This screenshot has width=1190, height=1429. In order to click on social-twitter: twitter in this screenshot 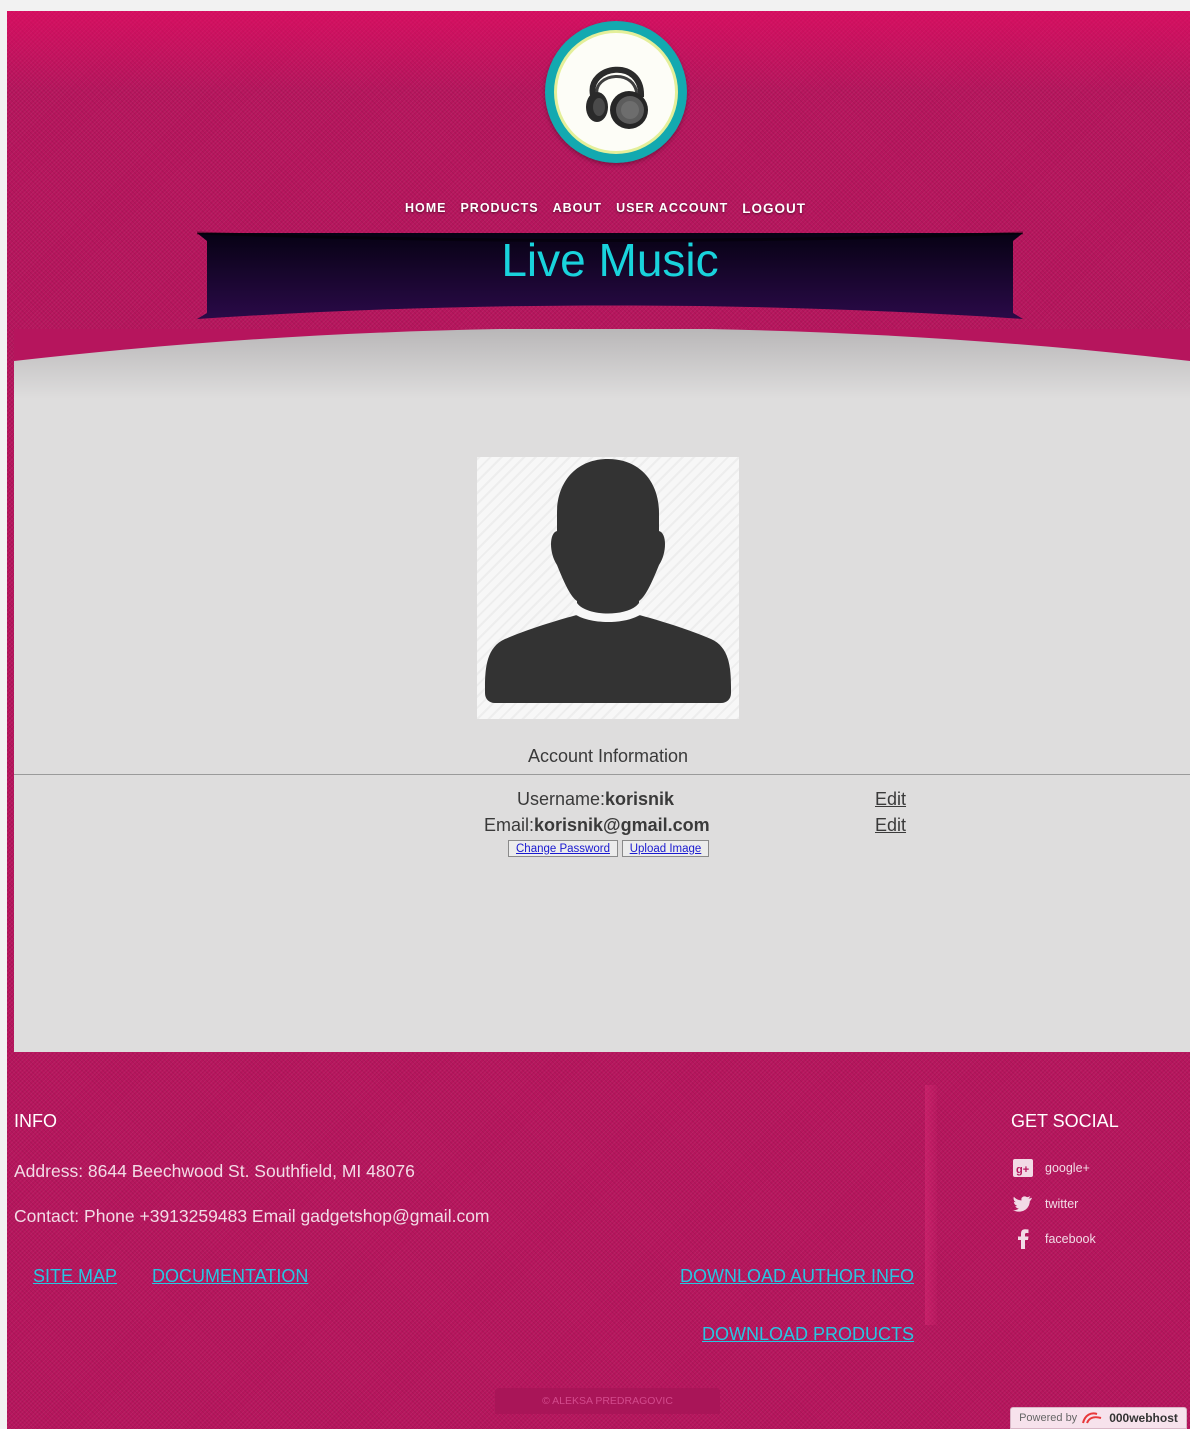, I will do `click(1045, 1204)`.